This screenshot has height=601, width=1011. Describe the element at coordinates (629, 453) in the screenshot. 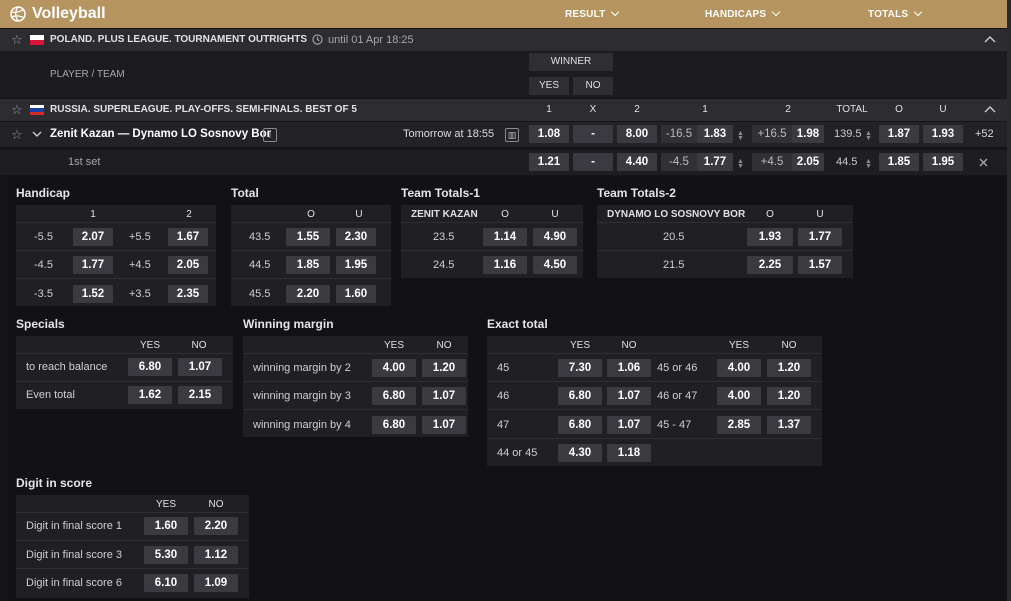

I see `exact-odd: 1.18` at that location.